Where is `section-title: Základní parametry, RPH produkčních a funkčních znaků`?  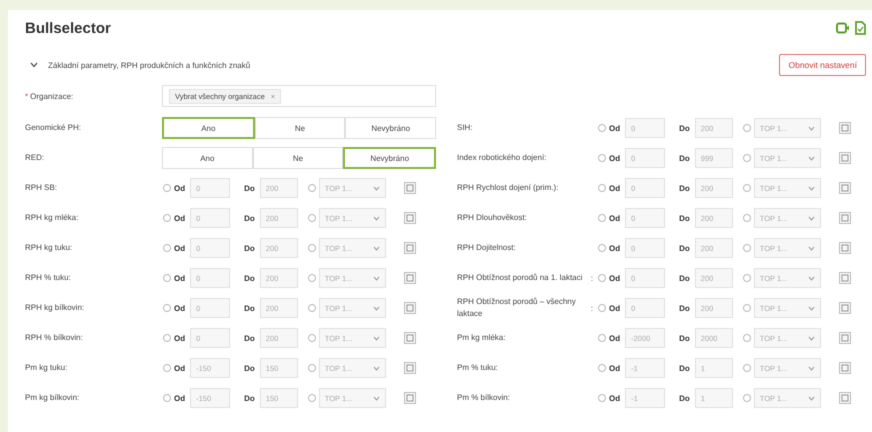 section-title: Základní parametry, RPH produkčních a funkčních znaků is located at coordinates (149, 65).